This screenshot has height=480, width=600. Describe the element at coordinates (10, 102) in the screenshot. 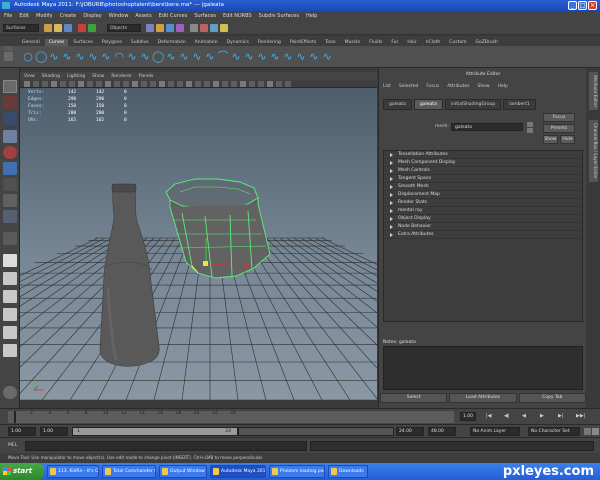

I see `lasso-tool-icon` at that location.